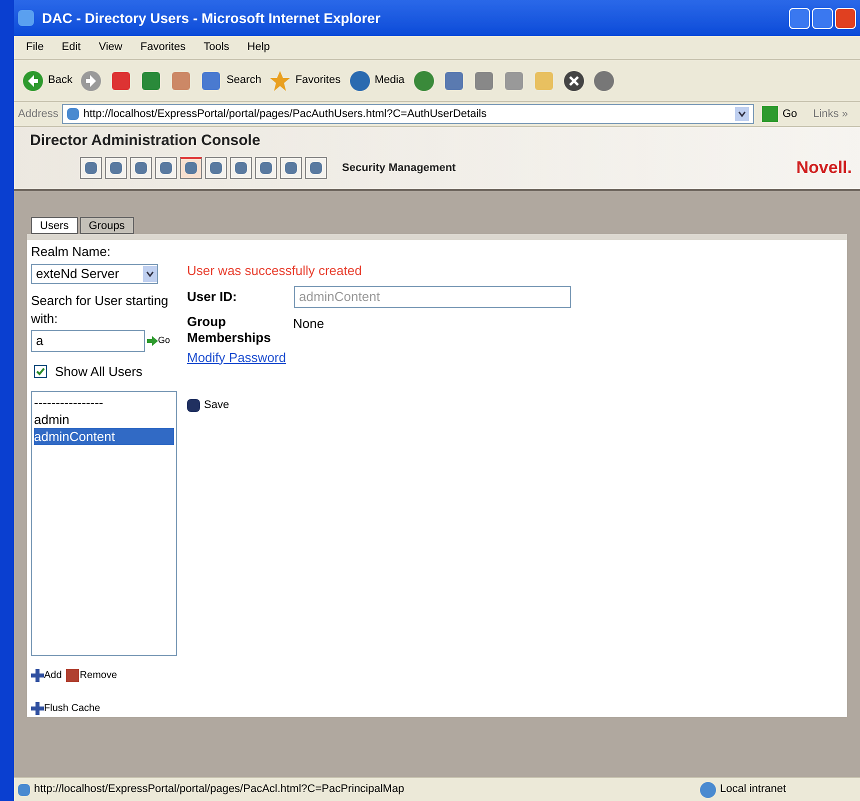 This screenshot has height=801, width=860. Describe the element at coordinates (799, 18) in the screenshot. I see `minimize-button` at that location.